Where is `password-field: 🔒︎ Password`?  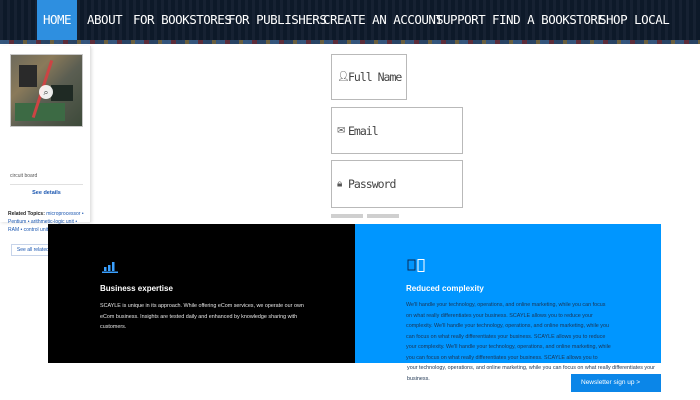
password-field: 🔒︎ Password is located at coordinates (397, 184).